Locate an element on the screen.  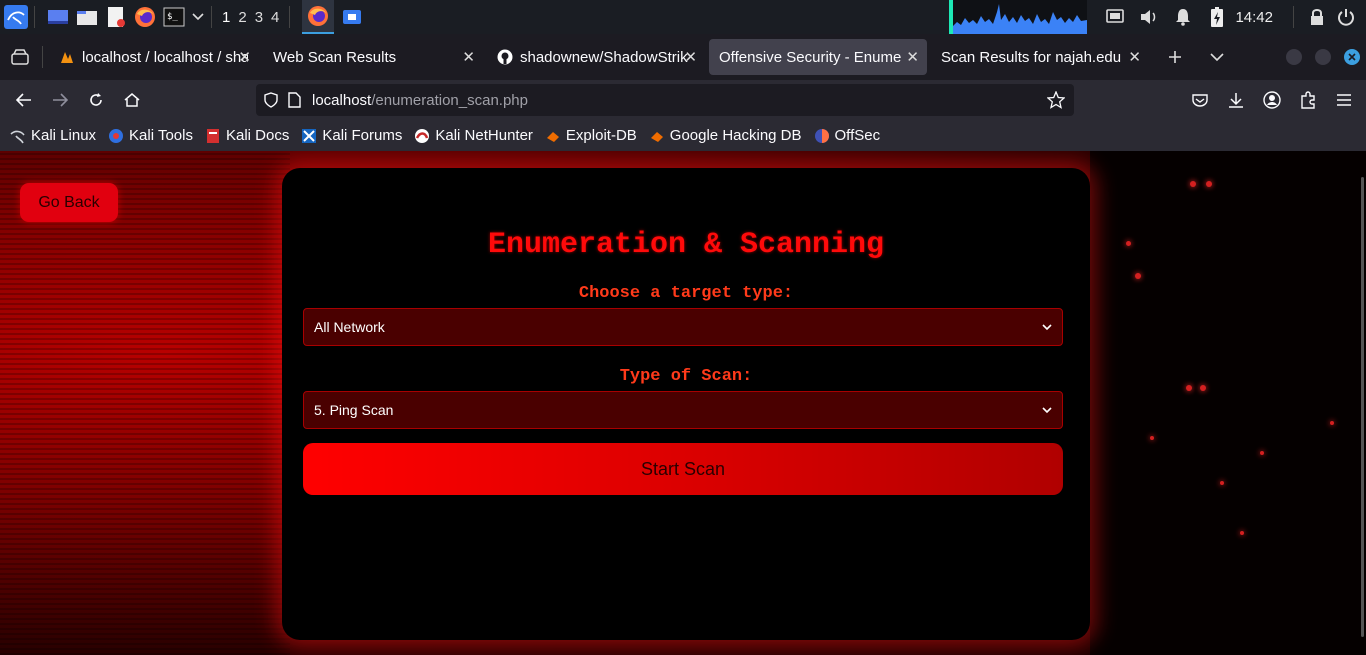
url-text: localhost/enumeration_scan.php is located at coordinates (420, 100).